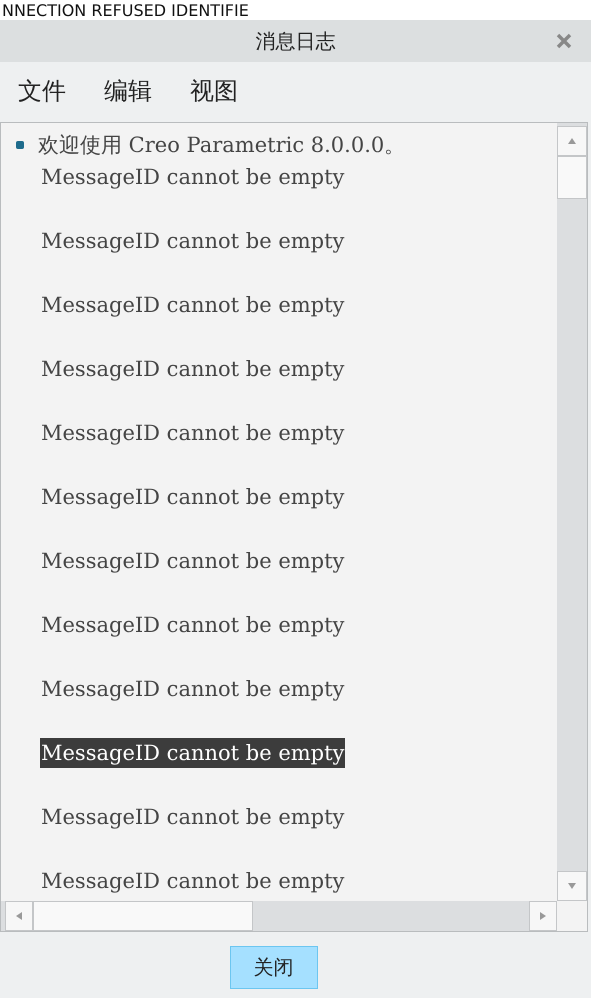  What do you see at coordinates (214, 91) in the screenshot?
I see `menu-item: 视图` at bounding box center [214, 91].